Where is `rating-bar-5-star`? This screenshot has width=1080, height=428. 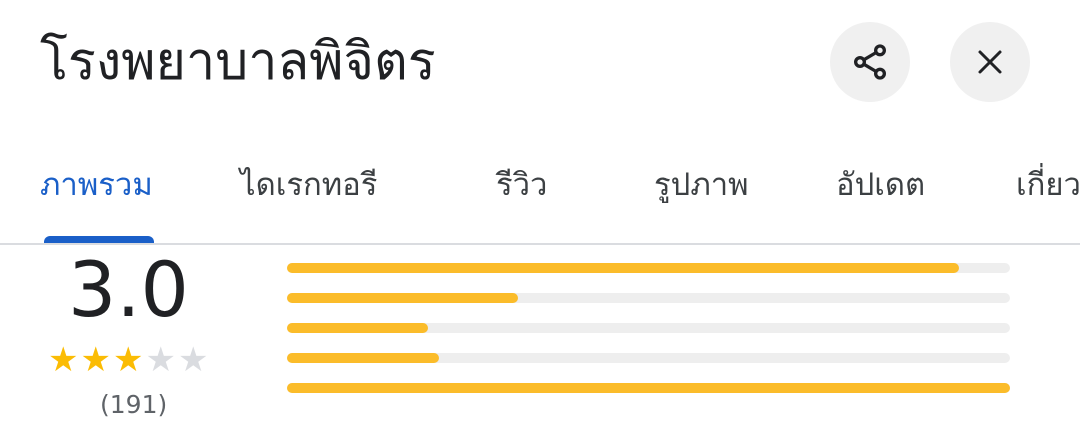 rating-bar-5-star is located at coordinates (648, 268).